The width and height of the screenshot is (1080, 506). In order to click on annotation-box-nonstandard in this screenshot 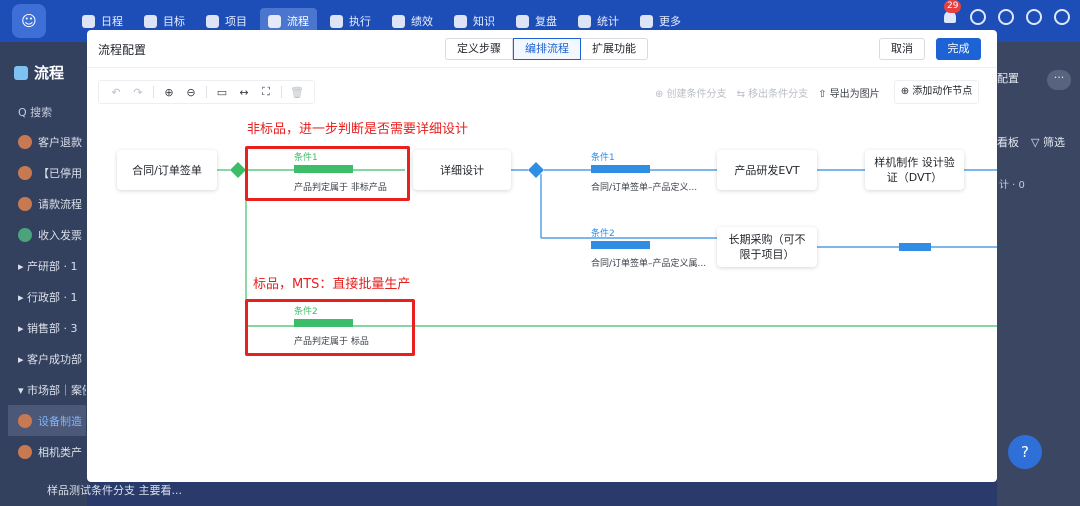, I will do `click(327, 173)`.